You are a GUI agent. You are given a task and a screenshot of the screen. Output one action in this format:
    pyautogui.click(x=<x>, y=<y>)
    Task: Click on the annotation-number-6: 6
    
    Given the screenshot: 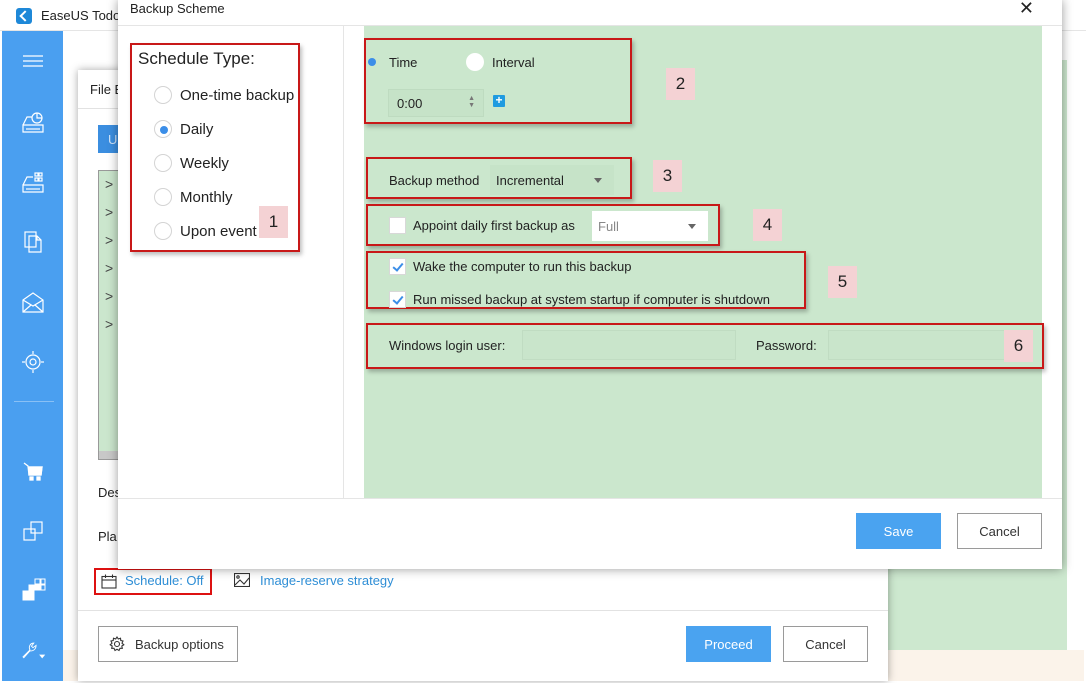 What is the action you would take?
    pyautogui.click(x=1018, y=346)
    